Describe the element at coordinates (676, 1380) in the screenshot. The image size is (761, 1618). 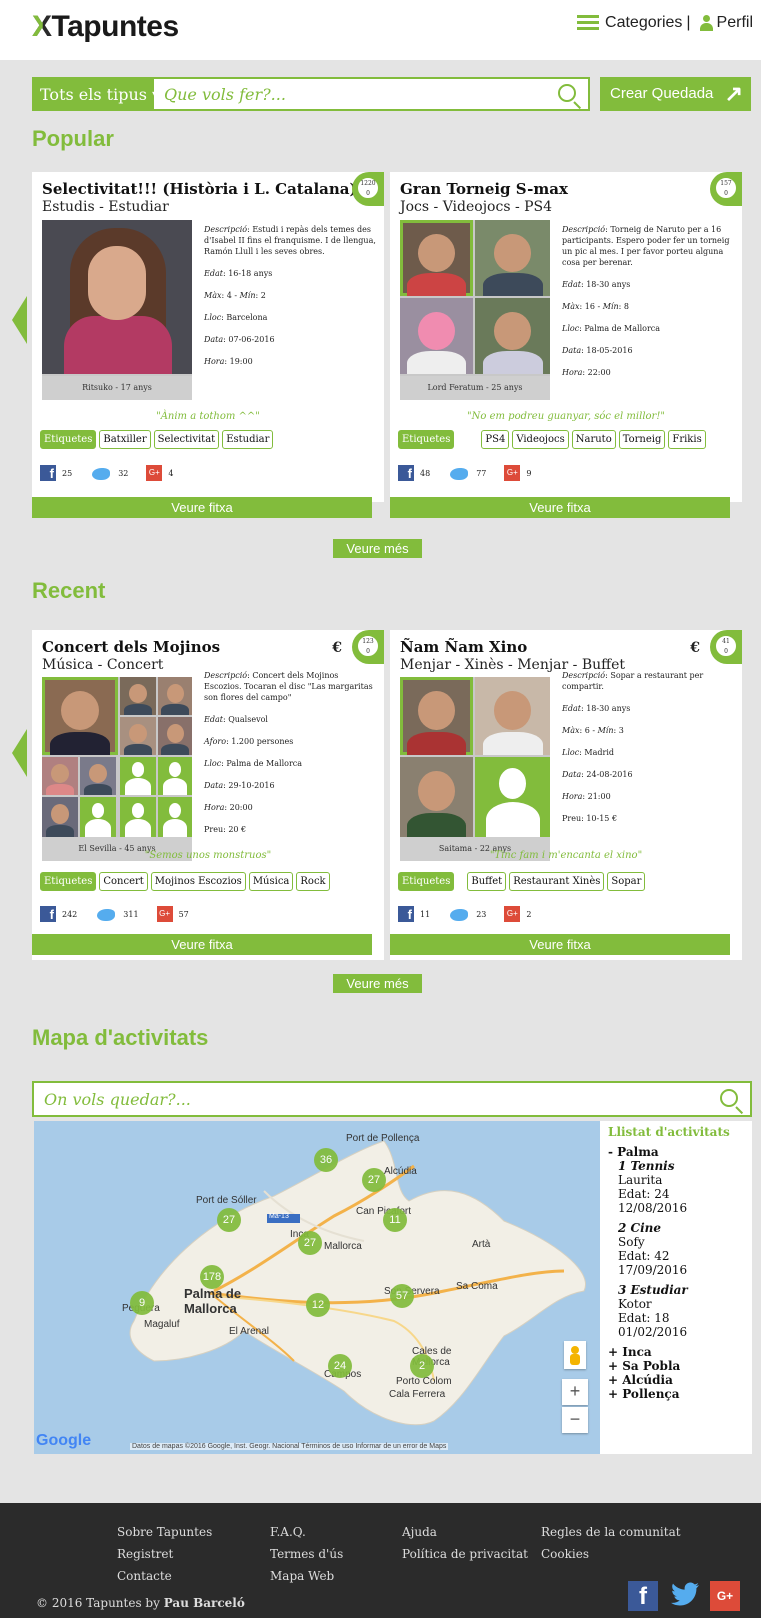
I see `city-item: + Alcúdia` at that location.